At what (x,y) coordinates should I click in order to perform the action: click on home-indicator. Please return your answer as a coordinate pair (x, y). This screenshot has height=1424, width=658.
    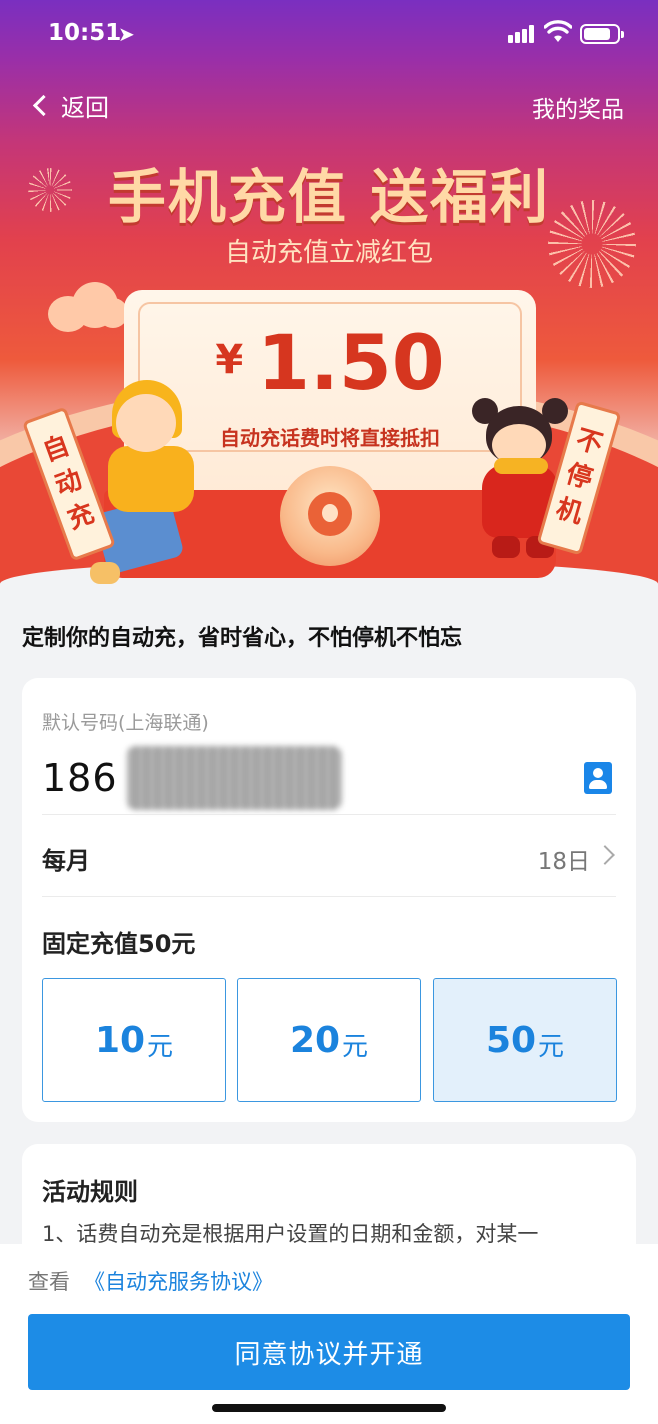
    Looking at the image, I should click on (329, 1408).